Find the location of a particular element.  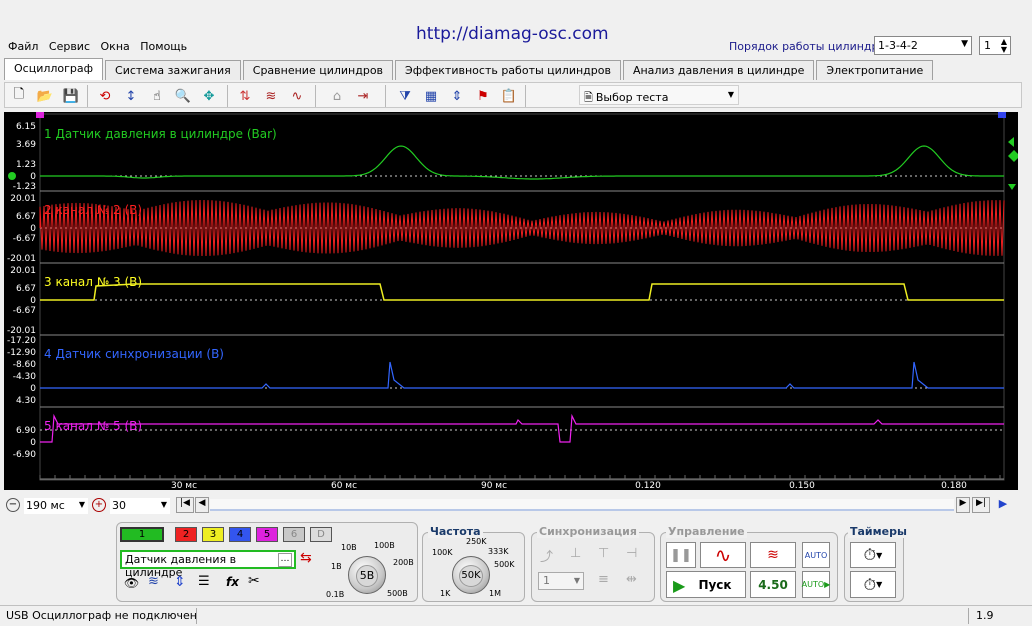

y-tick-label: -1.23 is located at coordinates (24, 187).